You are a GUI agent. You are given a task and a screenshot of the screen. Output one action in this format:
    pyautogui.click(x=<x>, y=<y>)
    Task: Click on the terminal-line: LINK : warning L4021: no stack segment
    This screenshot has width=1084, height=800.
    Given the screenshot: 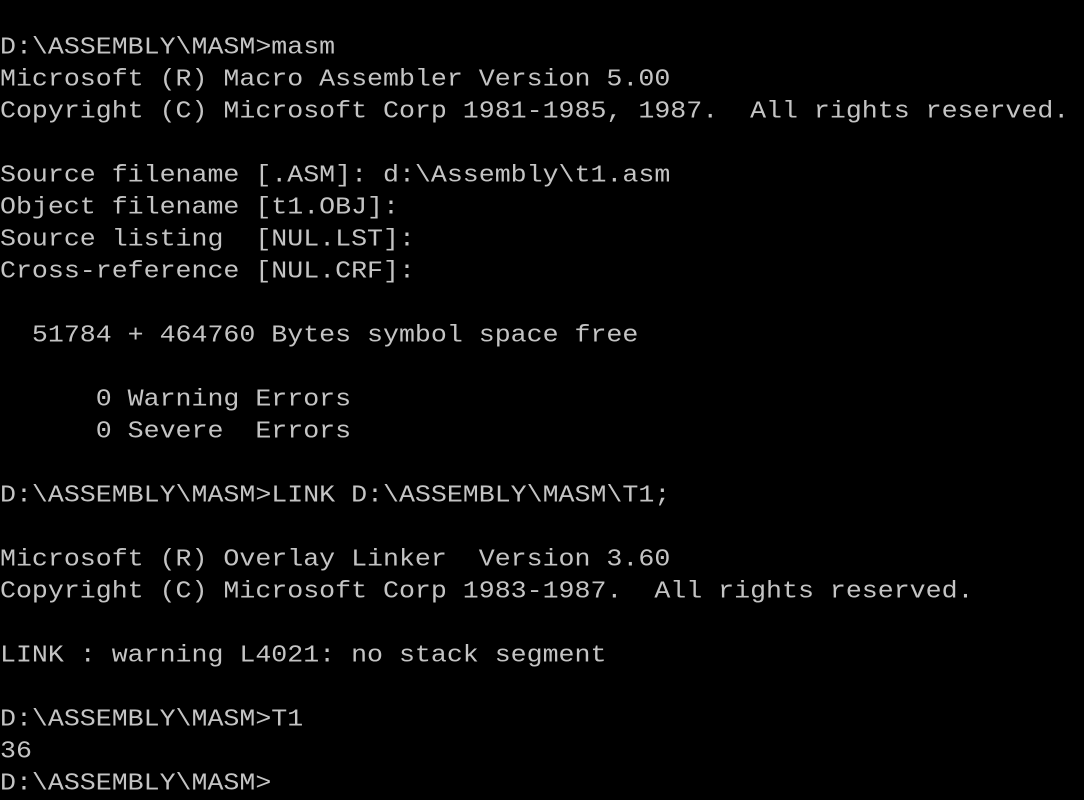 What is the action you would take?
    pyautogui.click(x=303, y=655)
    